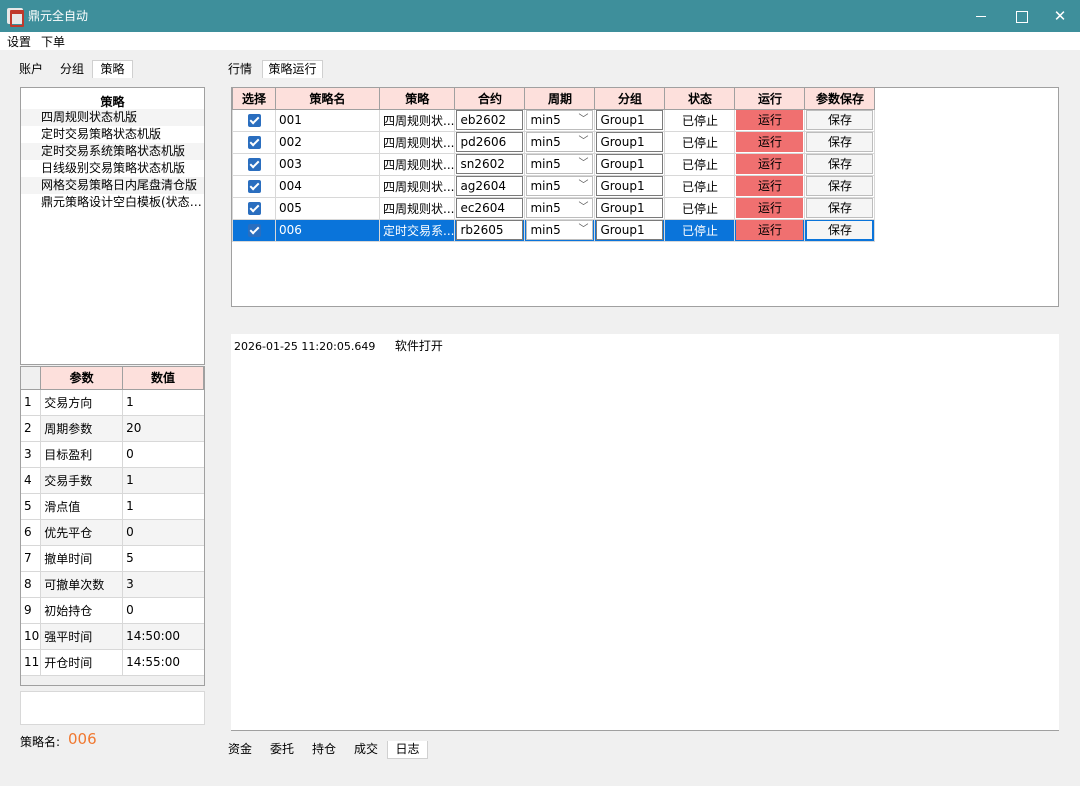 The height and width of the screenshot is (786, 1080). Describe the element at coordinates (112, 610) in the screenshot. I see `param-row: 9 初始持仓 0` at that location.